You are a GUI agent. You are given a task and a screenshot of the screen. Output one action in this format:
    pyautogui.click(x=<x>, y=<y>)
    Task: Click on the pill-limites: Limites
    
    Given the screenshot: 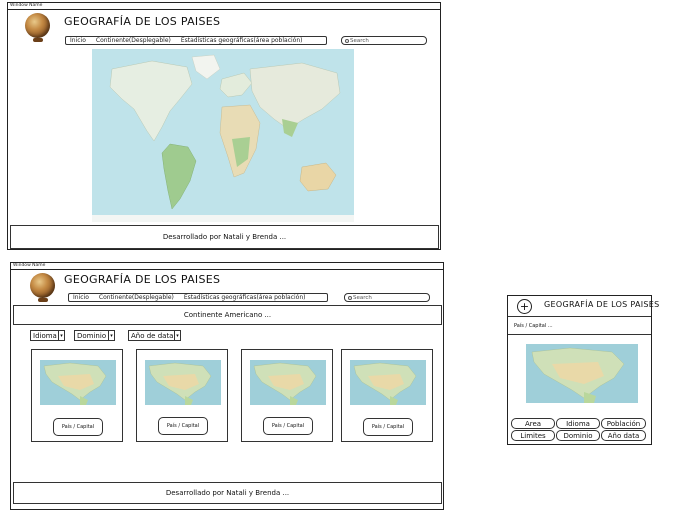 What is the action you would take?
    pyautogui.click(x=533, y=435)
    